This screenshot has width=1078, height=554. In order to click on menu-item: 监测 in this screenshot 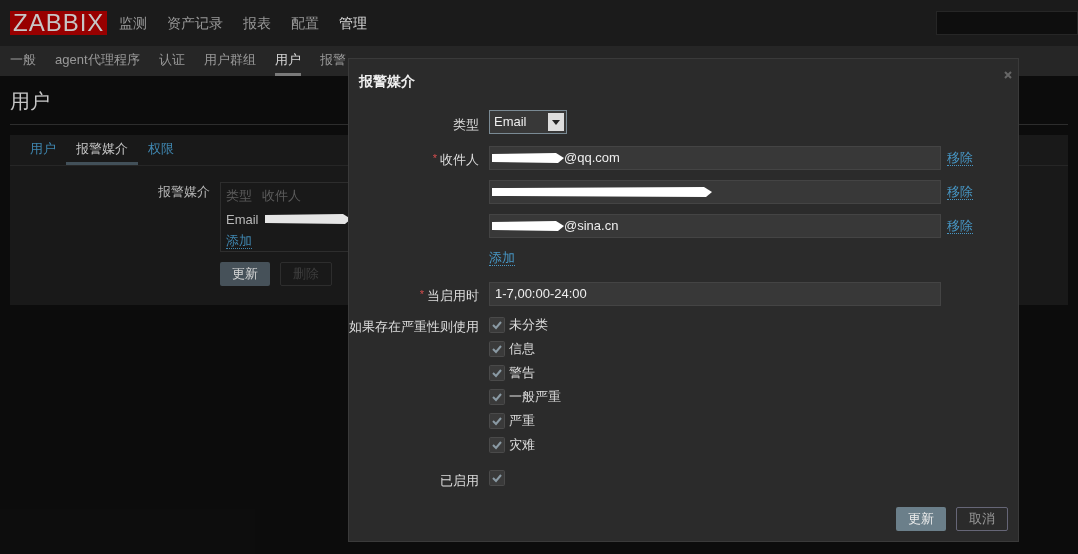, I will do `click(133, 23)`.